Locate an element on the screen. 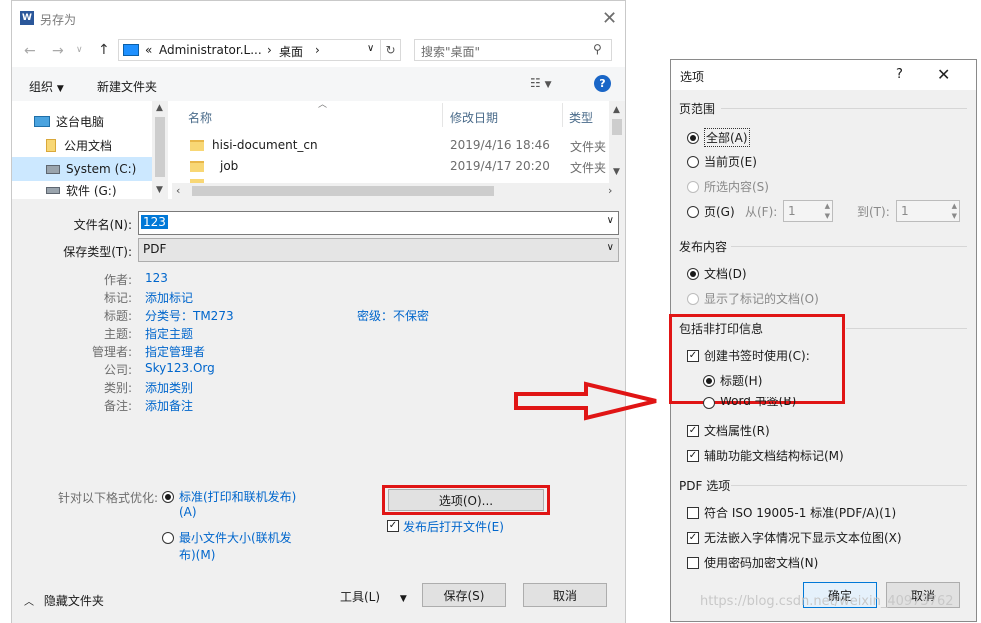 This screenshot has width=981, height=623. help-question-icon: ? is located at coordinates (899, 74).